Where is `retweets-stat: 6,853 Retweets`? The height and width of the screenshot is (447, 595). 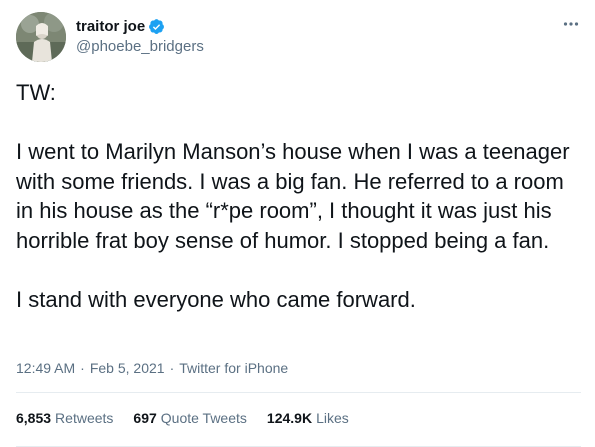
retweets-stat: 6,853 Retweets is located at coordinates (64, 418).